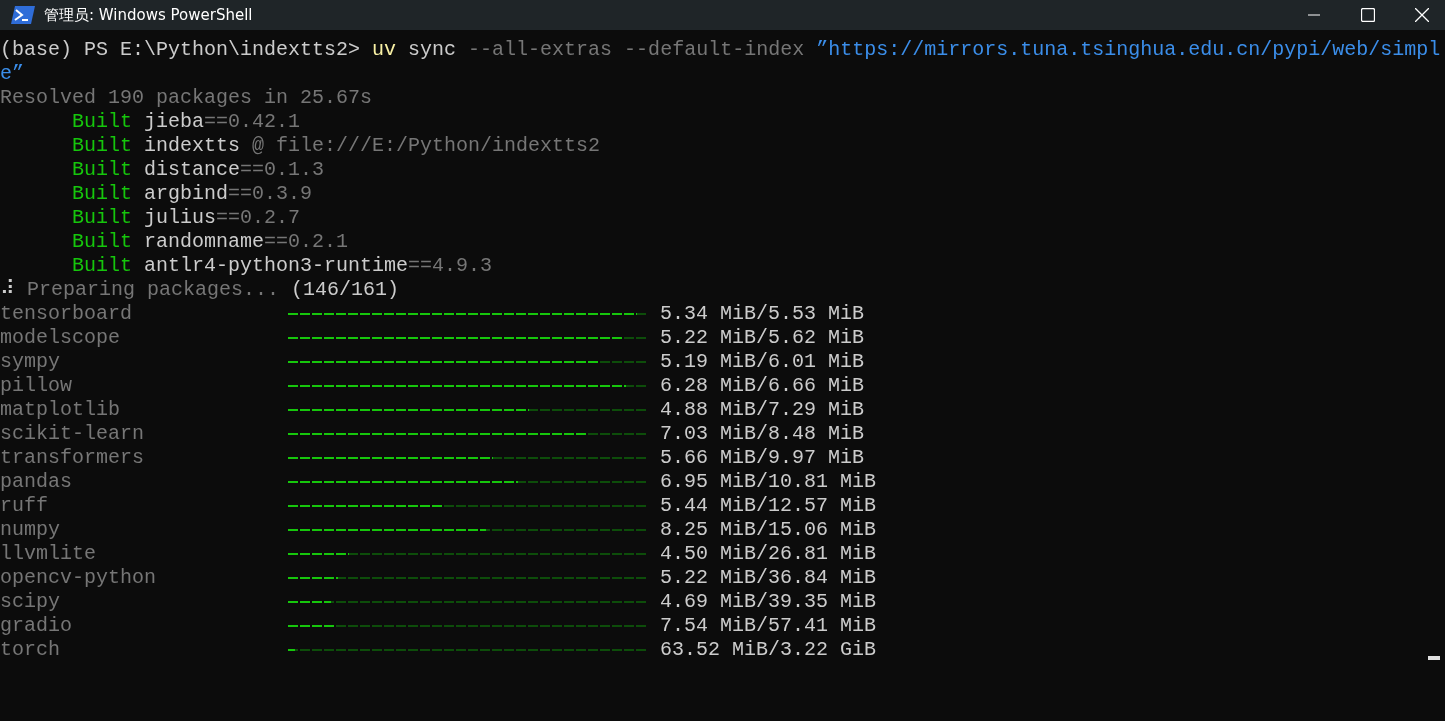 This screenshot has height=721, width=1445. What do you see at coordinates (67, 314) in the screenshot?
I see `package-name: tensorboard` at bounding box center [67, 314].